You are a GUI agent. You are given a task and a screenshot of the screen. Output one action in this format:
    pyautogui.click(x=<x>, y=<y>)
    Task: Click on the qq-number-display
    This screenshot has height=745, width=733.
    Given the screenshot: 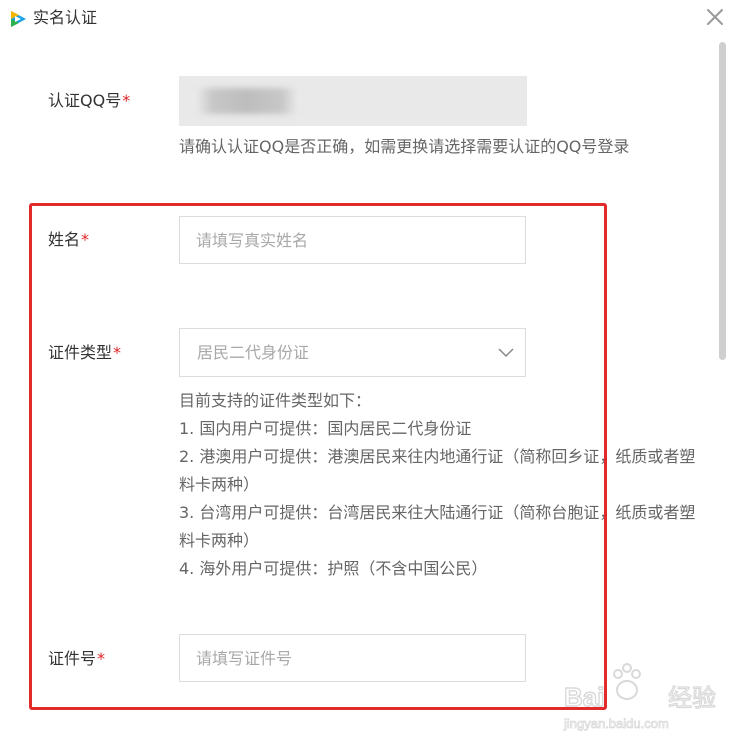 What is the action you would take?
    pyautogui.click(x=353, y=101)
    